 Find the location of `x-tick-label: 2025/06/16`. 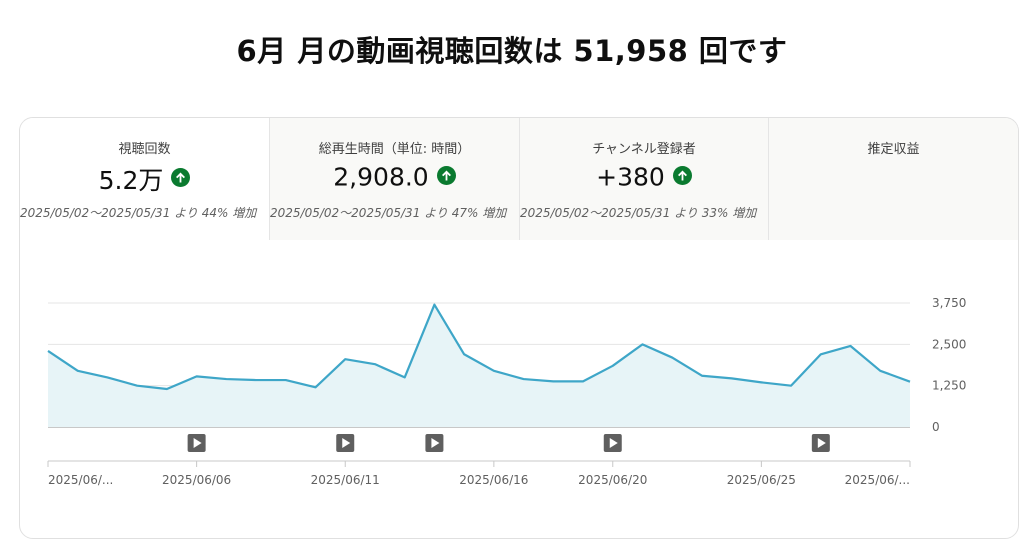

x-tick-label: 2025/06/16 is located at coordinates (493, 480).